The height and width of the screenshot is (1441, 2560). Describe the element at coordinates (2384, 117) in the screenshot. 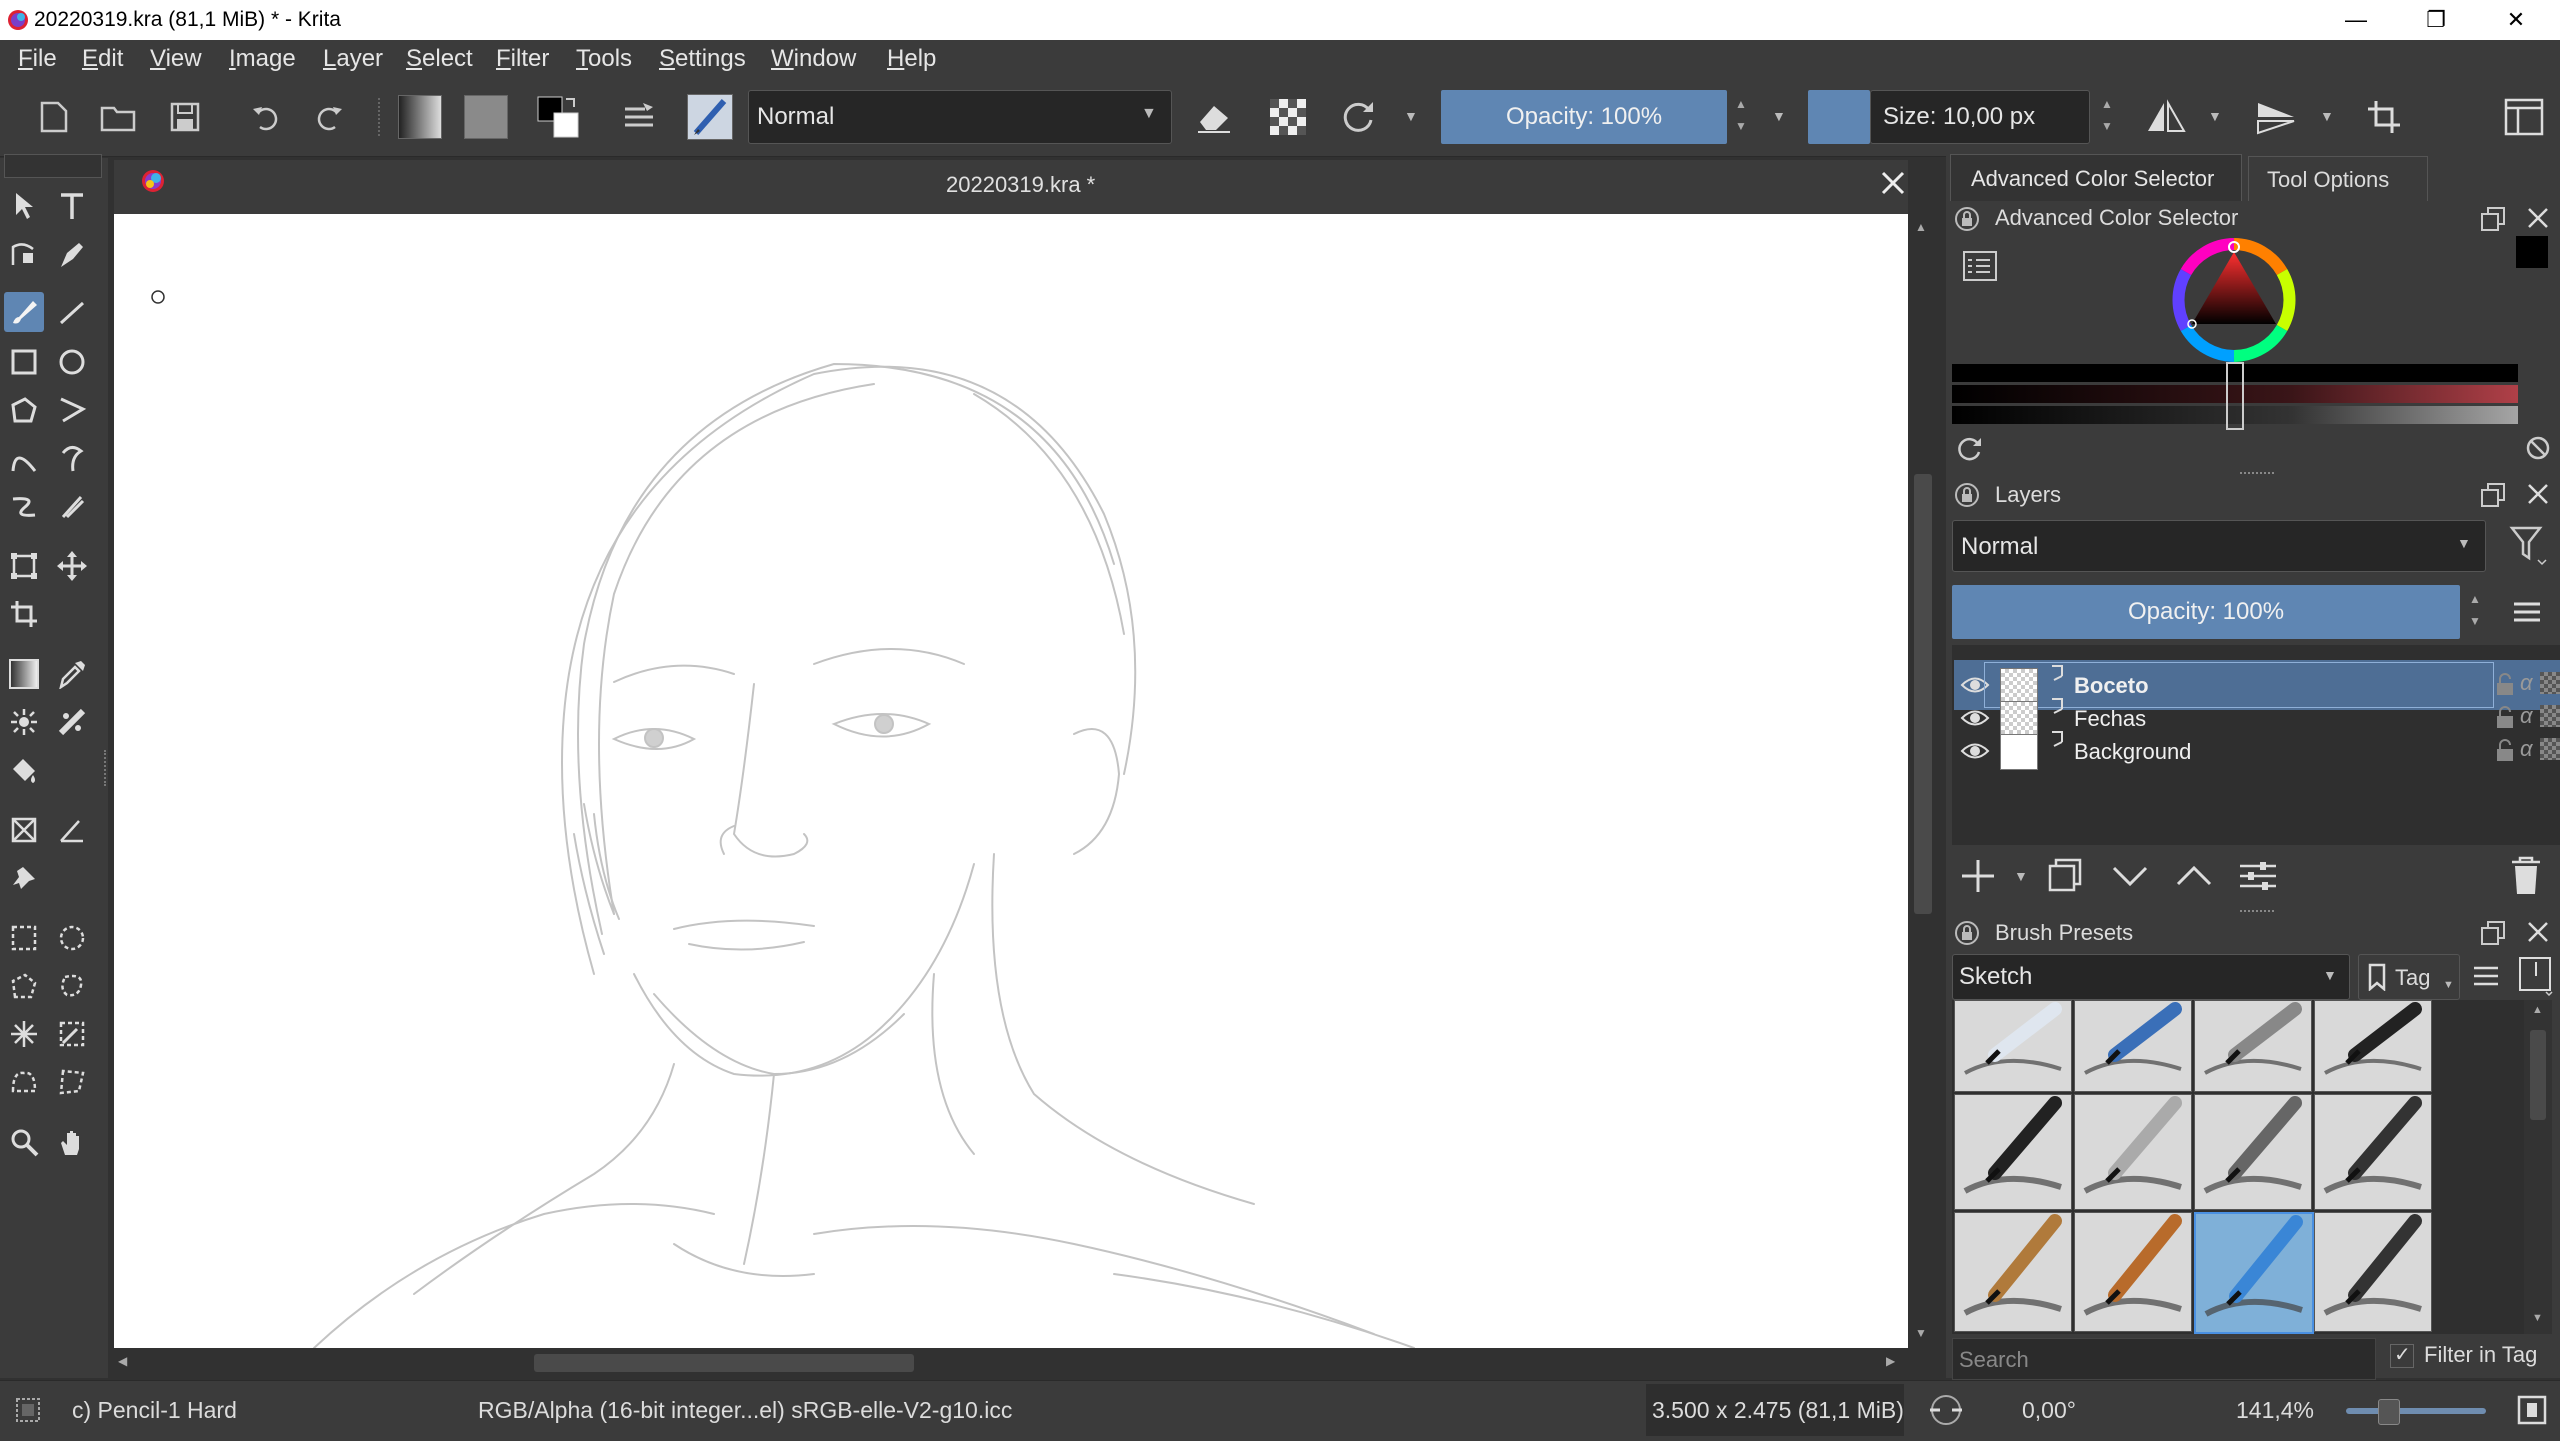

I see `wrap-around-icon` at that location.